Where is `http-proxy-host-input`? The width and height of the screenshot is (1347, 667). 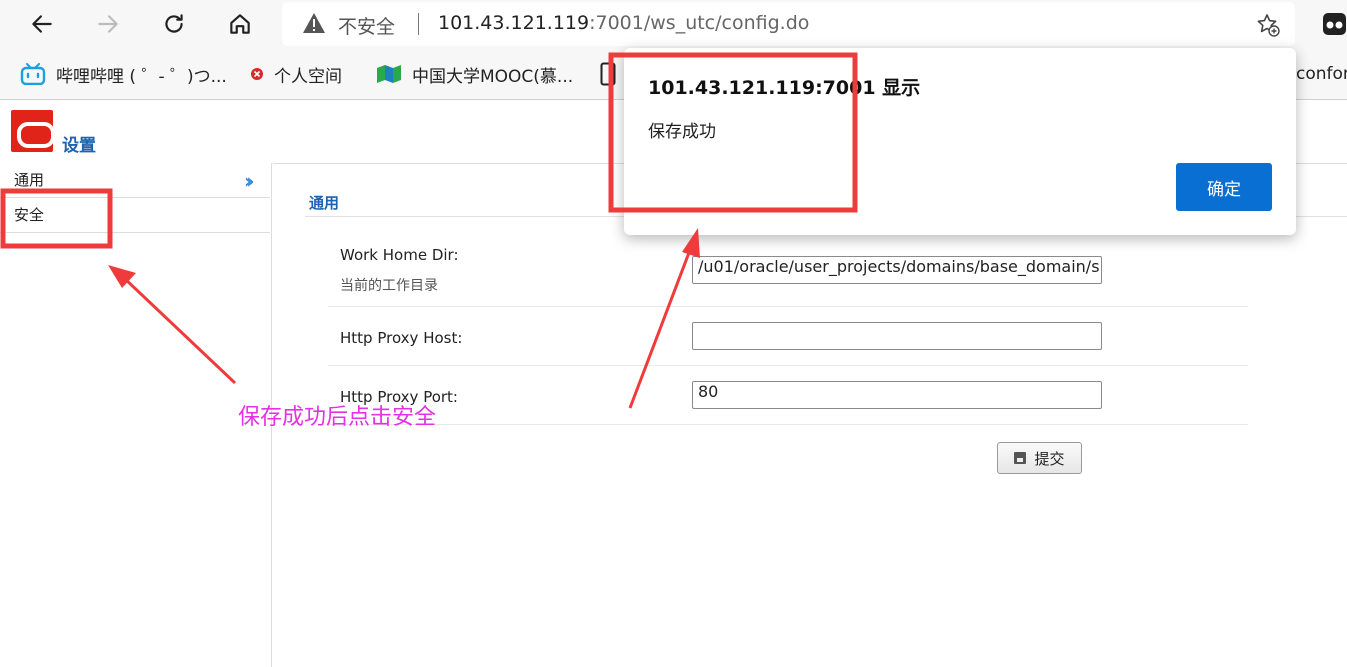
http-proxy-host-input is located at coordinates (897, 336).